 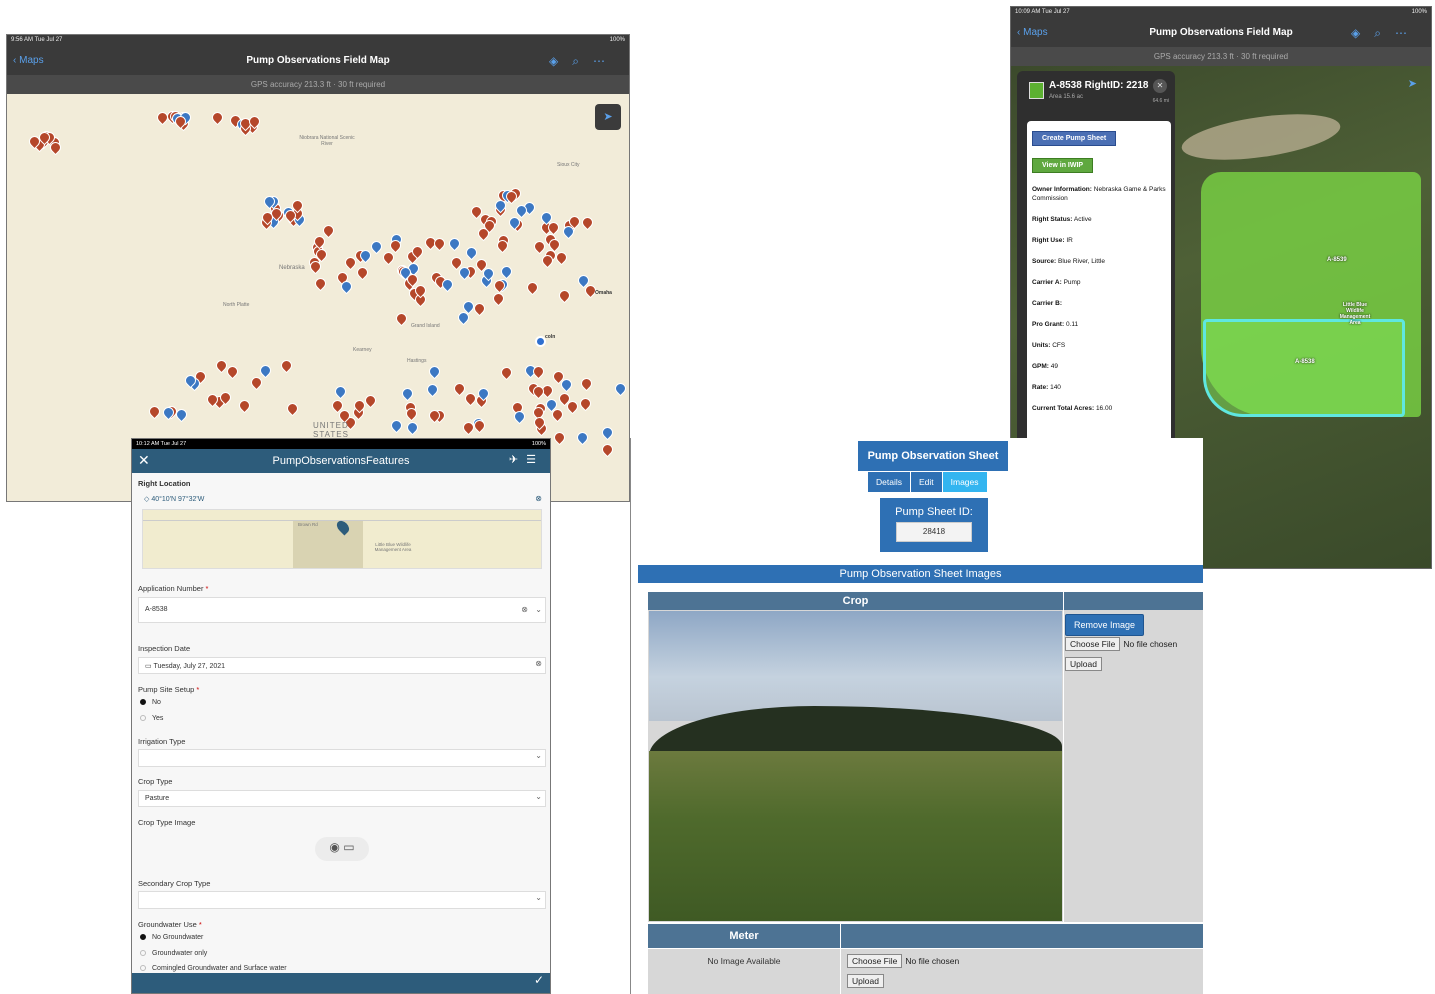 What do you see at coordinates (855, 666) in the screenshot?
I see `photo-sky` at bounding box center [855, 666].